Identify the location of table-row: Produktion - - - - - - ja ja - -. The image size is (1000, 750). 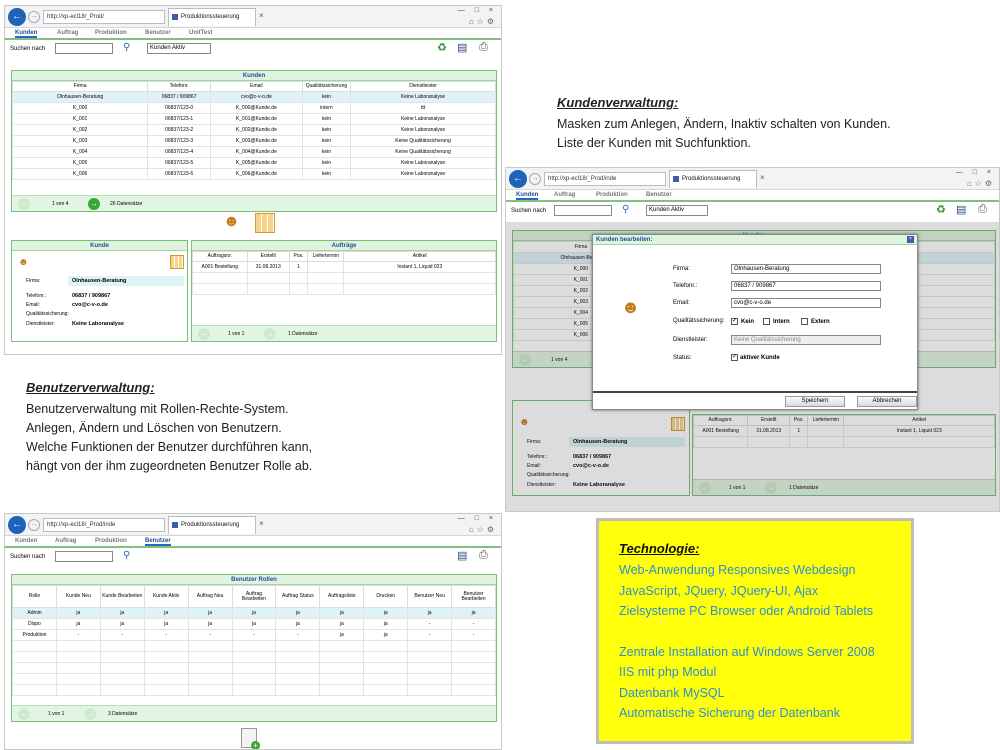
(254, 635).